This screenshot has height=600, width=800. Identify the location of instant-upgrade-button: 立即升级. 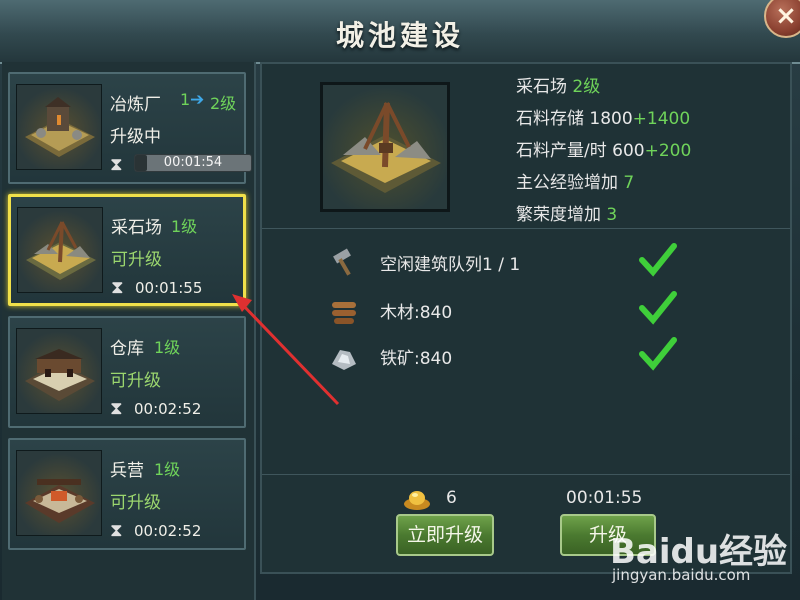
(445, 535).